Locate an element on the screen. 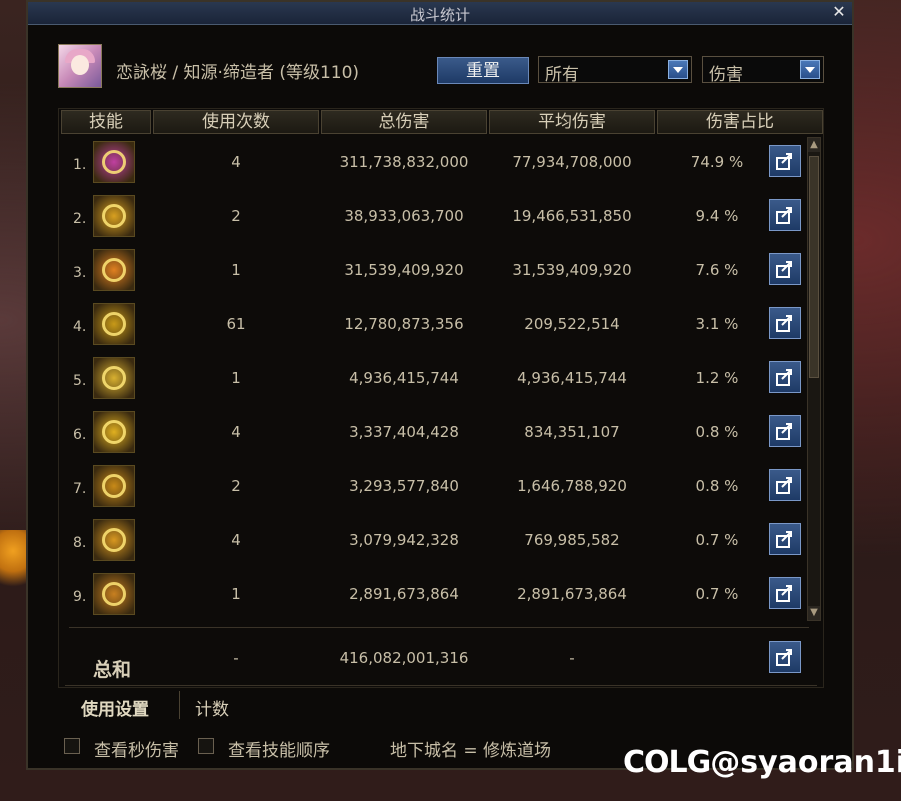 Image resolution: width=901 pixels, height=801 pixels. header-avg-damage: 平均伤害 is located at coordinates (572, 122).